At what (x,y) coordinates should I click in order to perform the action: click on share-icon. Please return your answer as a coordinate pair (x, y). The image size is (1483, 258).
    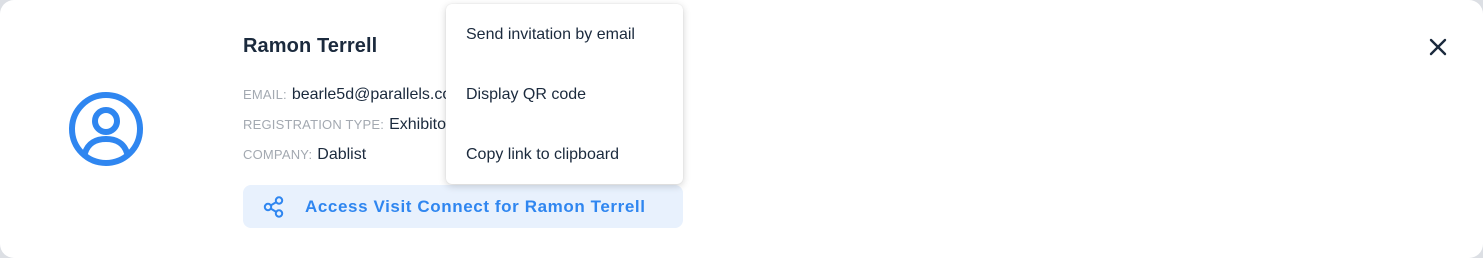
    Looking at the image, I should click on (274, 206).